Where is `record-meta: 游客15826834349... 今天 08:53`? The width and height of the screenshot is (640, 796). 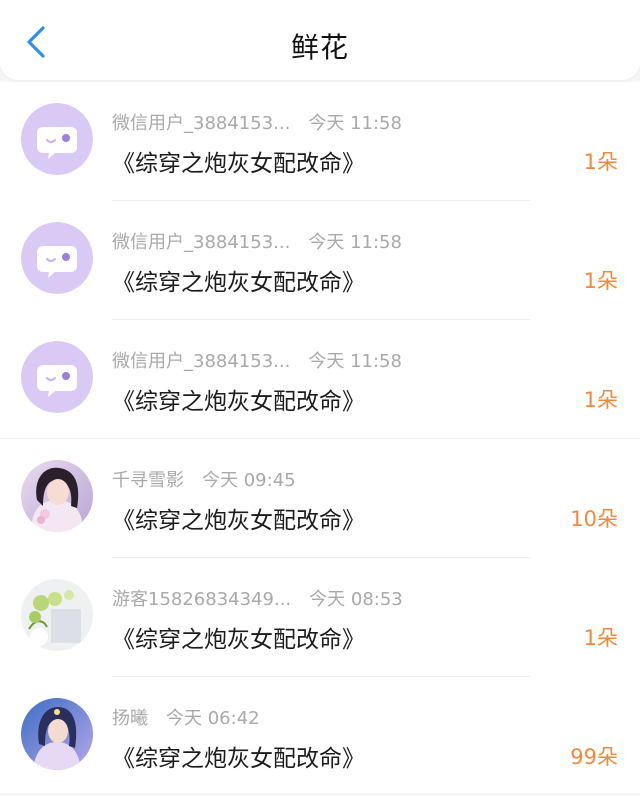
record-meta: 游客15826834349... 今天 08:53 is located at coordinates (257, 598).